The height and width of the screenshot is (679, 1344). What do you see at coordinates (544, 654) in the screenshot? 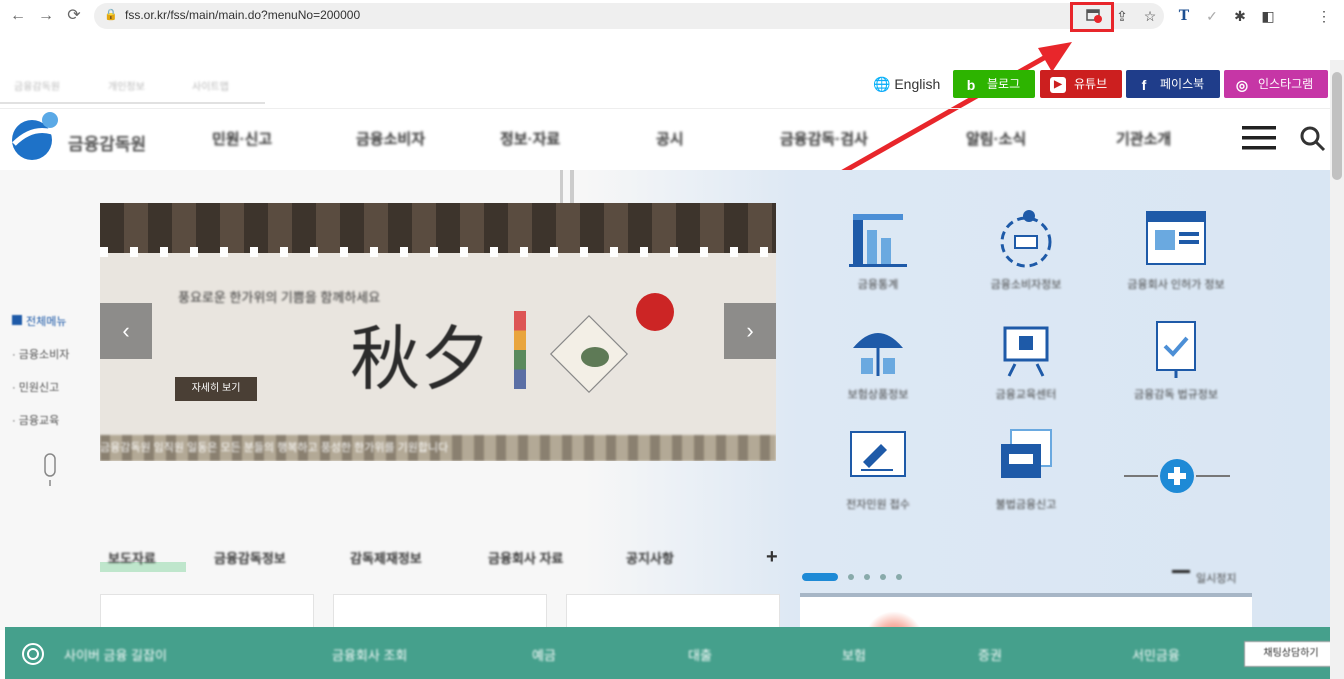
I see `footer-link: 예금` at bounding box center [544, 654].